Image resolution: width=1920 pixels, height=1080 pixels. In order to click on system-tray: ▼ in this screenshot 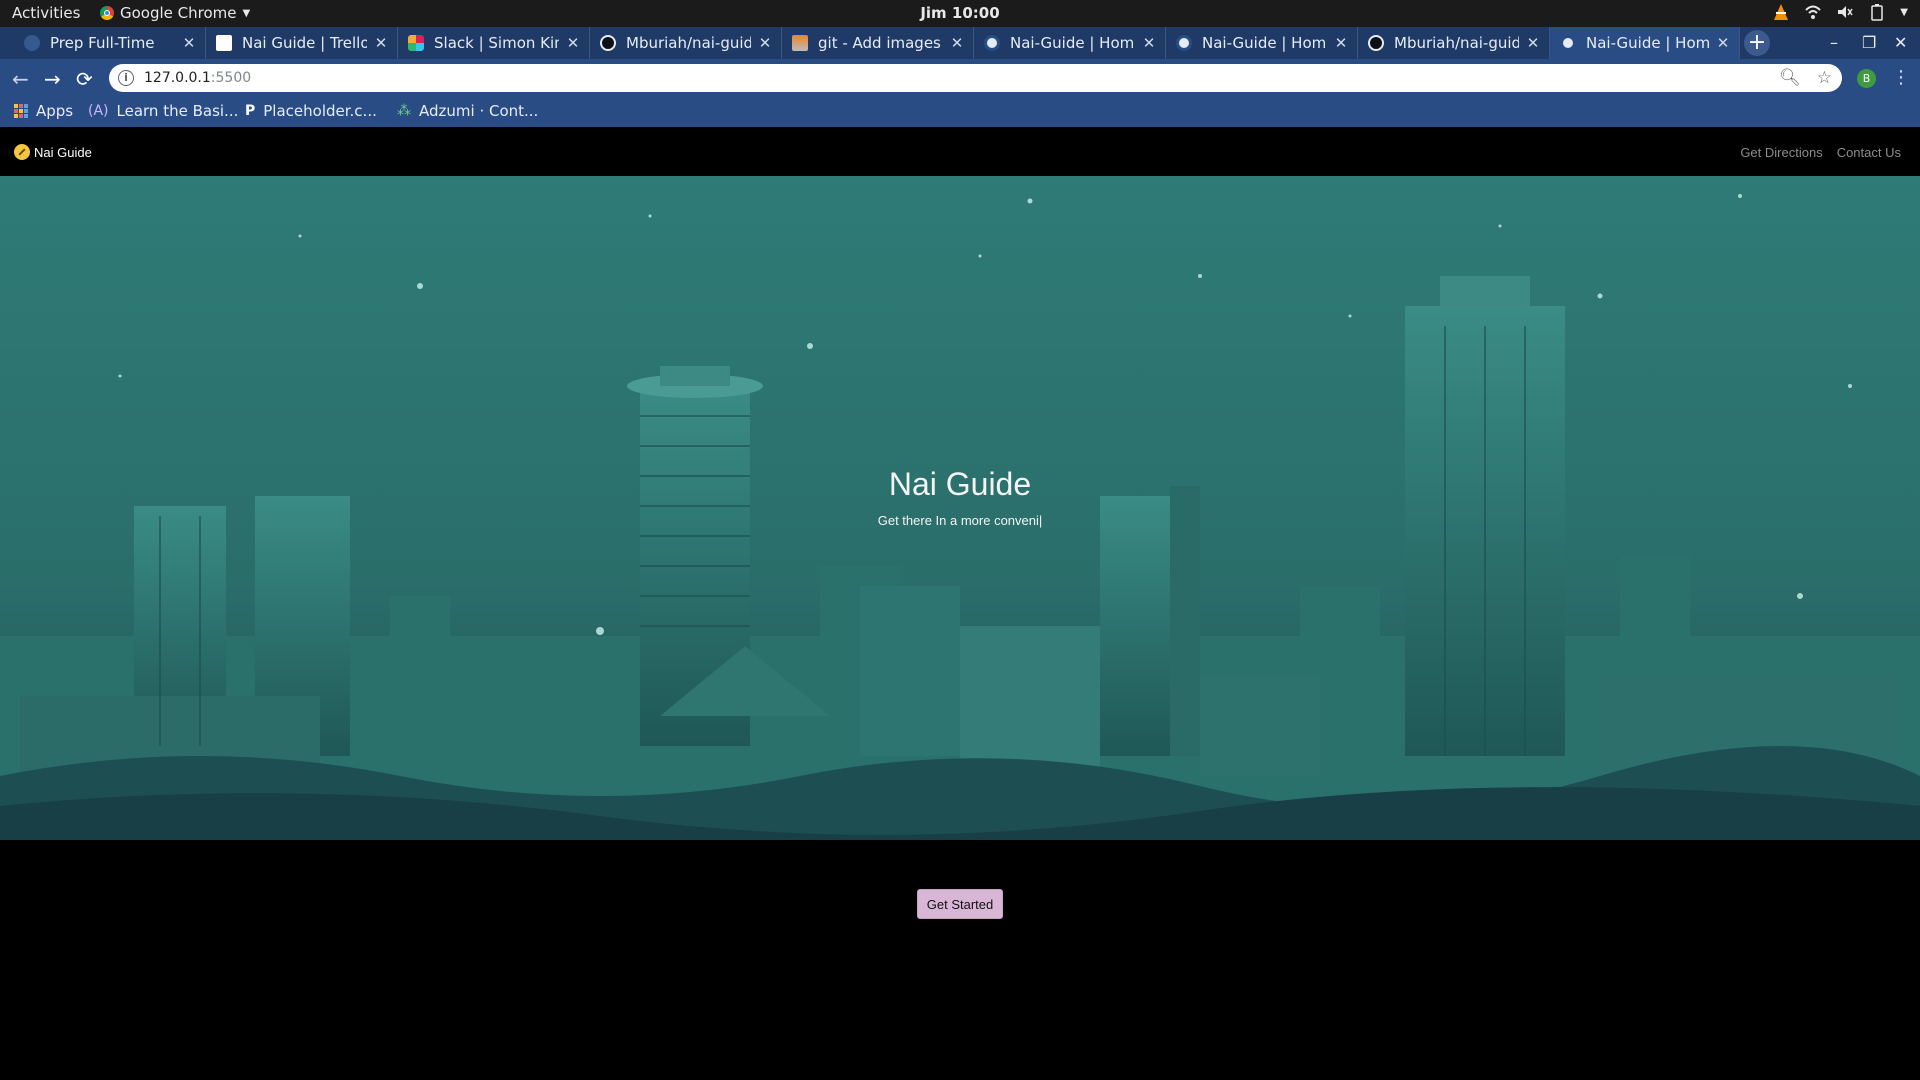, I will do `click(1840, 12)`.